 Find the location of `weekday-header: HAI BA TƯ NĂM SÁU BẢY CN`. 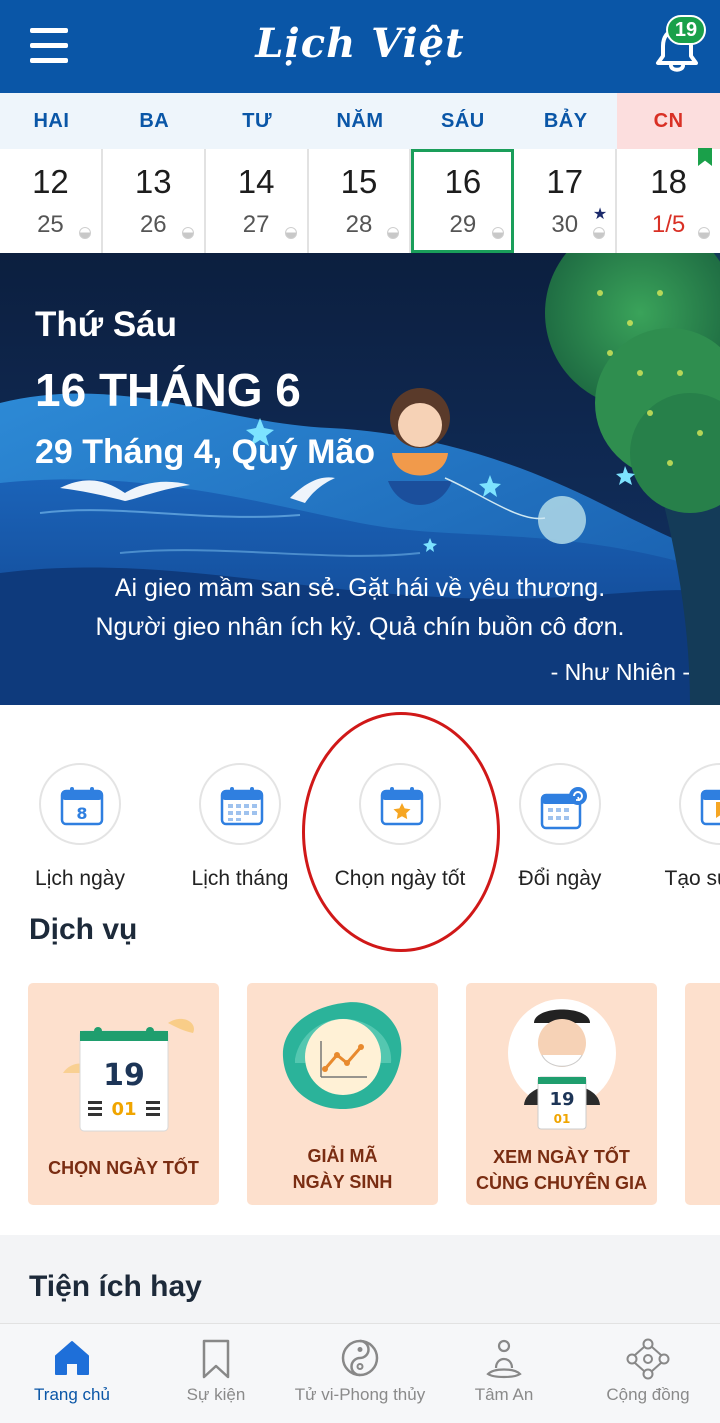

weekday-header: HAI BA TƯ NĂM SÁU BẢY CN is located at coordinates (360, 121).